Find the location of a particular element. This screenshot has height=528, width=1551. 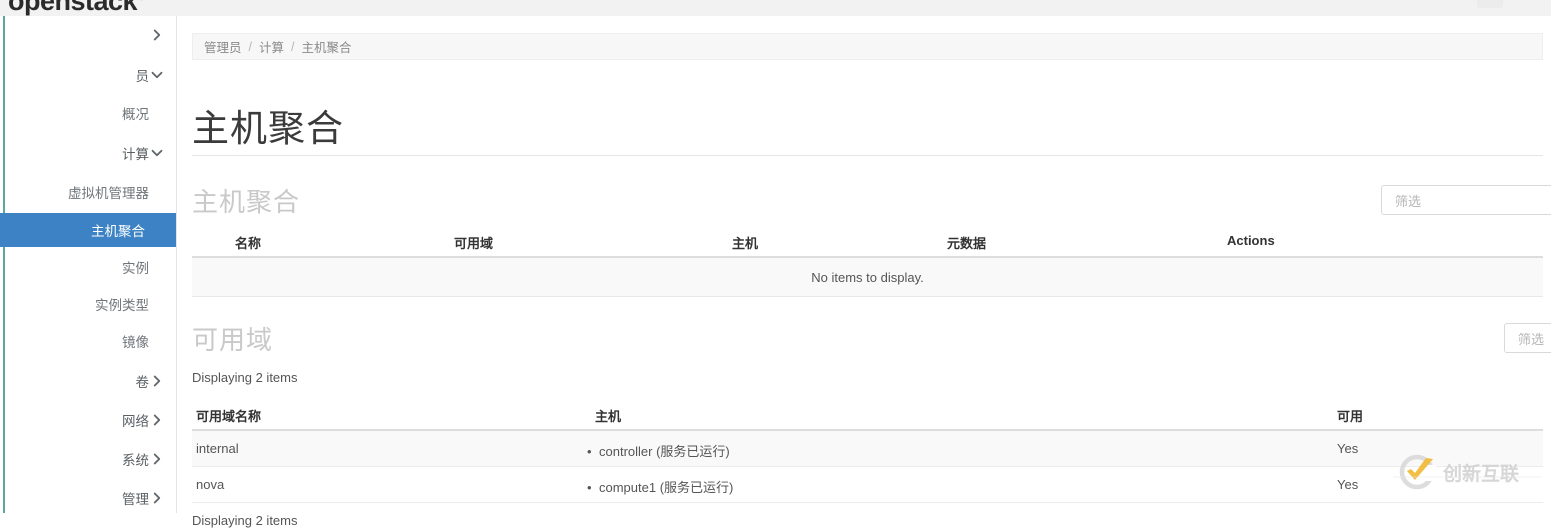

column-header-az-available: 可用 is located at coordinates (1350, 415).